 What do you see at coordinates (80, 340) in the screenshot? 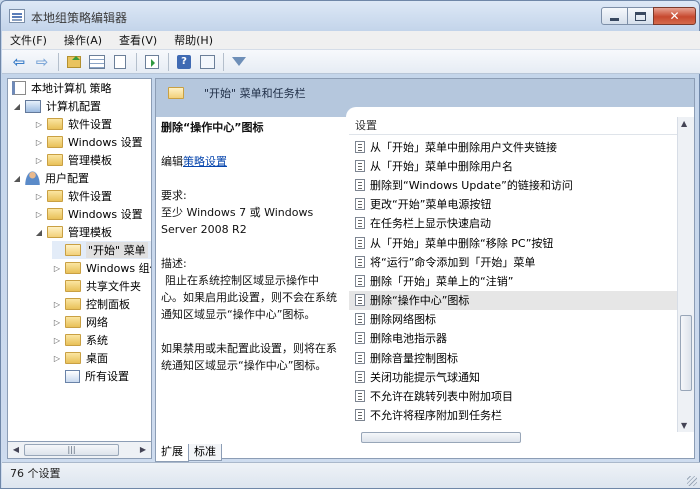
I see `tree-item-system: ▷ 系统` at bounding box center [80, 340].